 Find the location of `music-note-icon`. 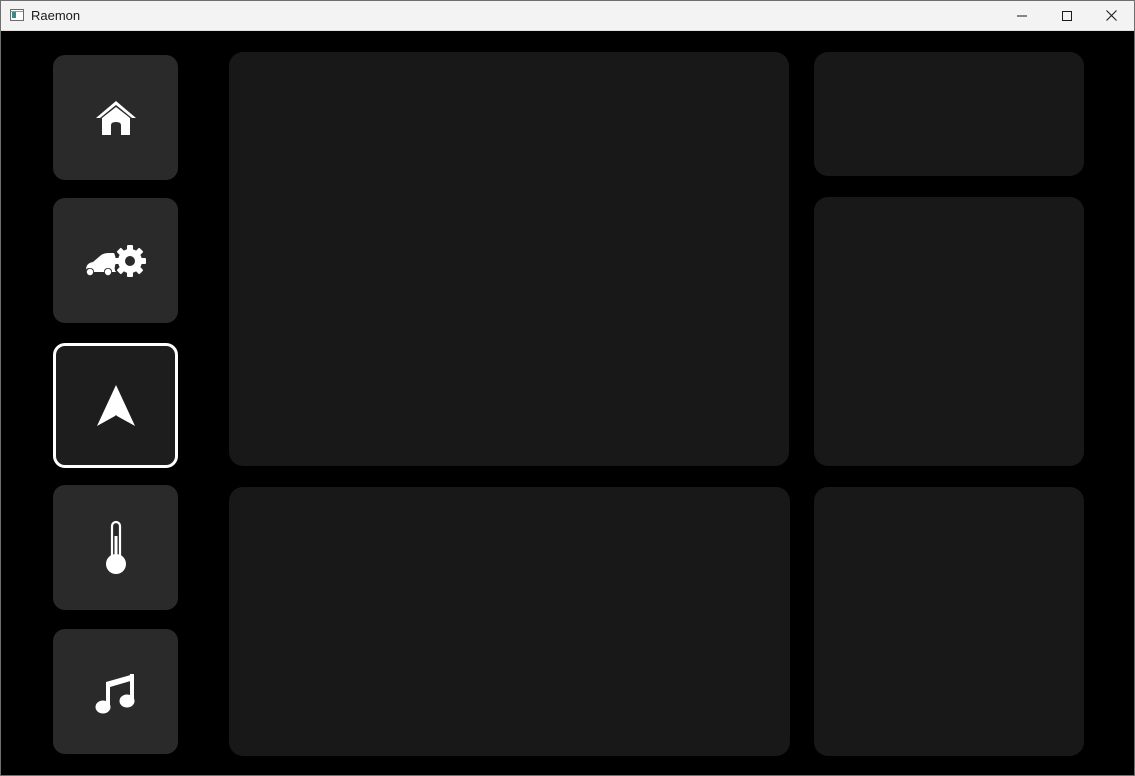

music-note-icon is located at coordinates (114, 693).